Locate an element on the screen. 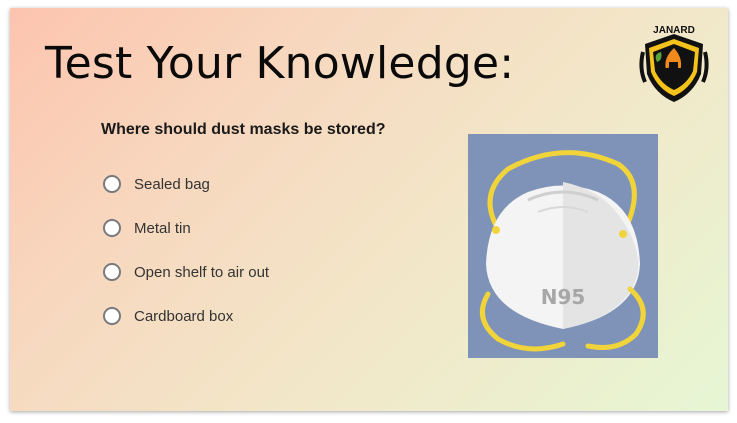  n95-mask-icon: N95 is located at coordinates (563, 246).